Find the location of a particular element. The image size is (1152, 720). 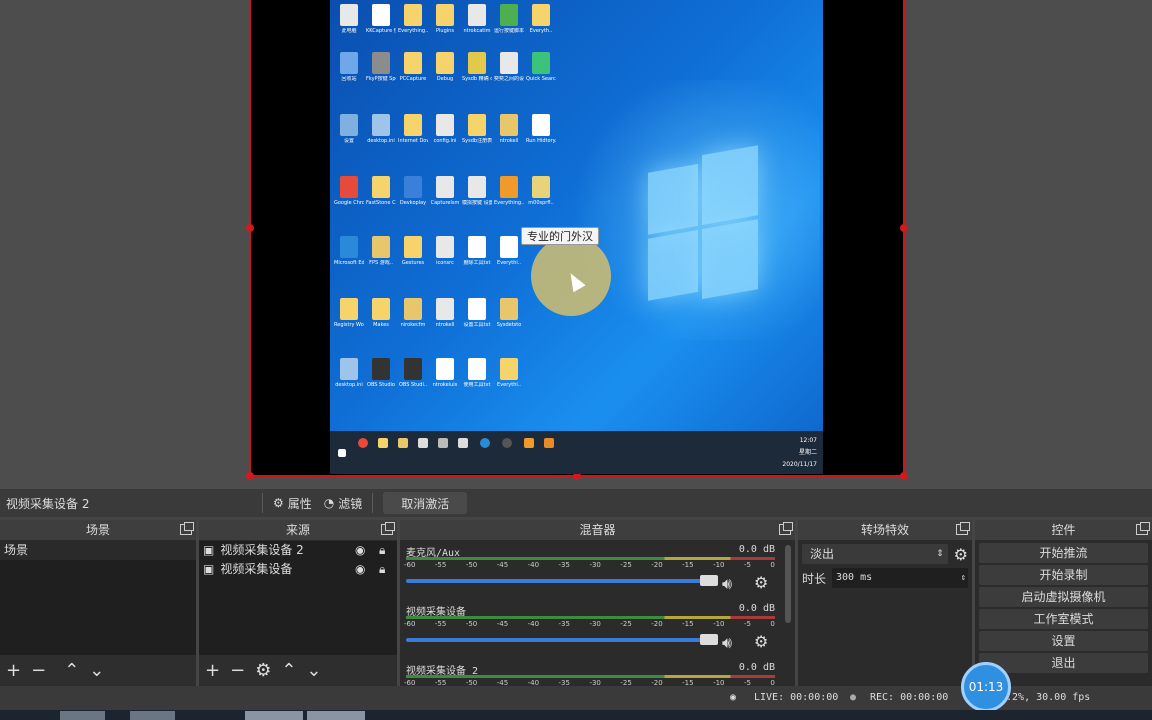

desktop-icon: FPS 游戏.. is located at coordinates (381, 251).